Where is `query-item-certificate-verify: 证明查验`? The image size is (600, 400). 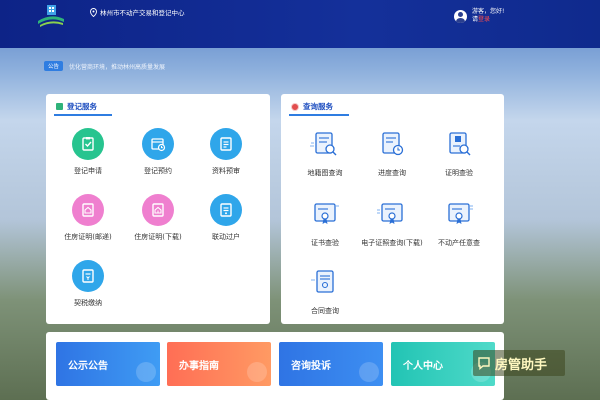
query-item-certificate-verify: 证明查验 is located at coordinates (459, 154).